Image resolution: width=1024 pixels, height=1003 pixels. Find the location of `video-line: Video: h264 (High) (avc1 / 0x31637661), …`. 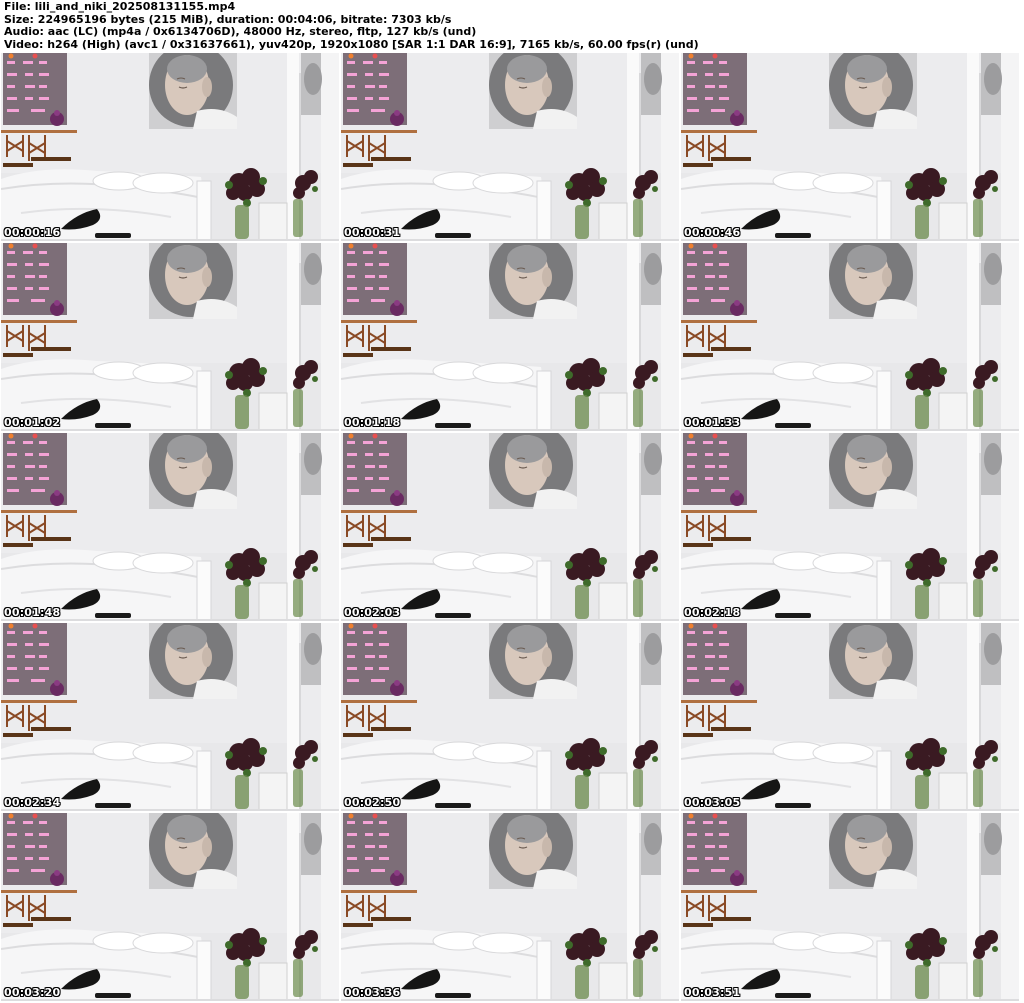

video-line: Video: h264 (High) (avc1 / 0x31637661), … is located at coordinates (351, 44).